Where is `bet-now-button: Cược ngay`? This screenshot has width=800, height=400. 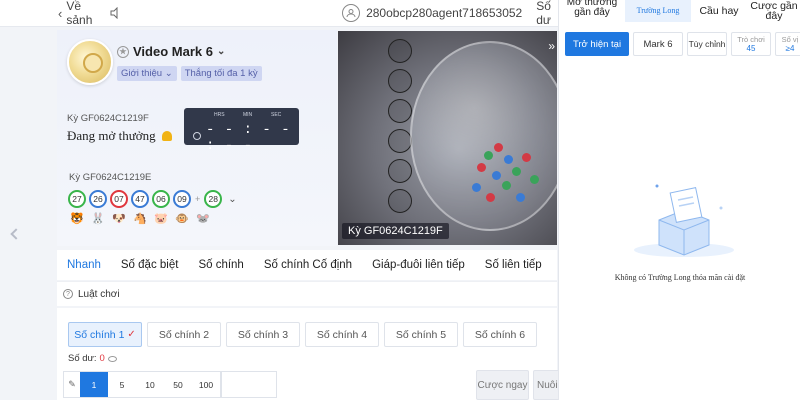
bet-now-button: Cược ngay is located at coordinates (502, 385).